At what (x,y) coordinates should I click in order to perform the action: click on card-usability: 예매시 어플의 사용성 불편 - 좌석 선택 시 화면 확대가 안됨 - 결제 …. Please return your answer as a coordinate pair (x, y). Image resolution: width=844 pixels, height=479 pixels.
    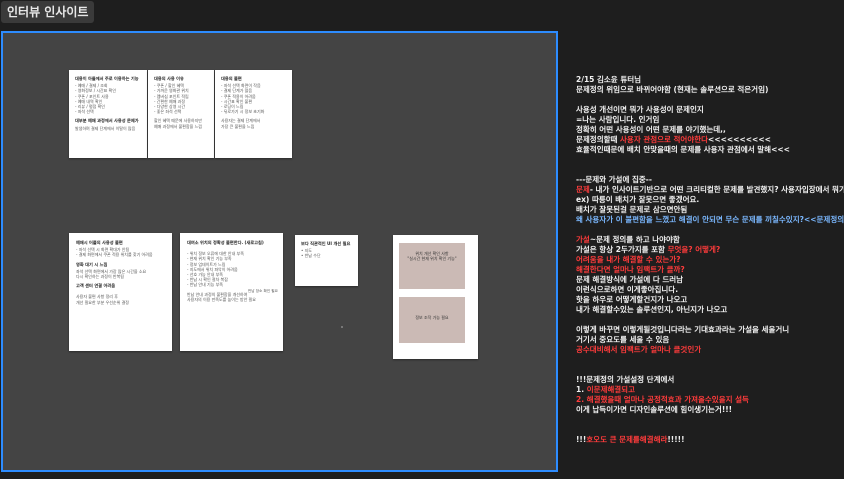
    Looking at the image, I should click on (120, 292).